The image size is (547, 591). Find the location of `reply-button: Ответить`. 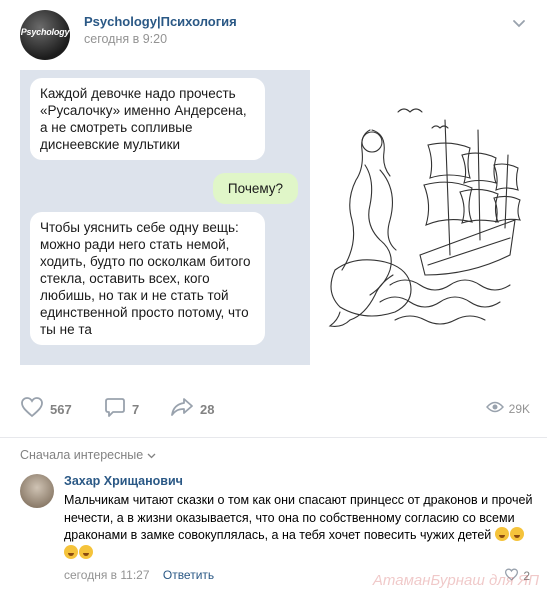

reply-button: Ответить is located at coordinates (188, 575).